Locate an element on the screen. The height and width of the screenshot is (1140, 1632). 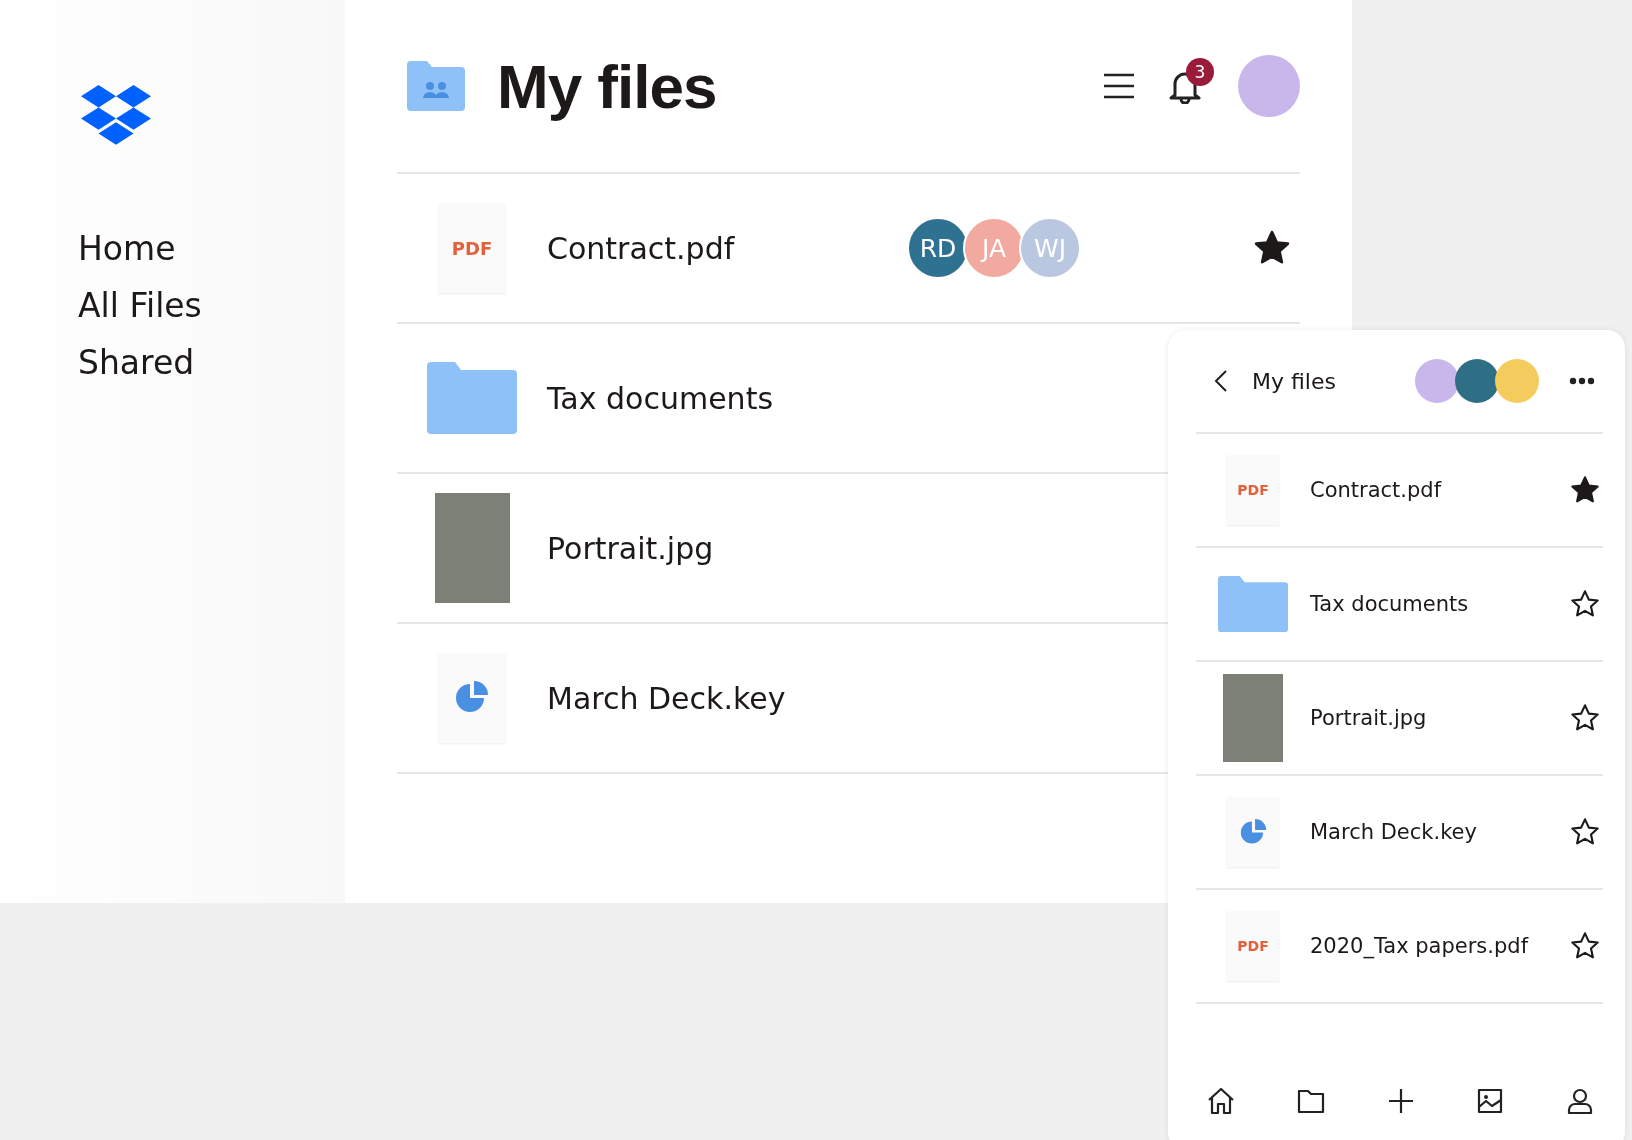
page-title: My files is located at coordinates (607, 86).